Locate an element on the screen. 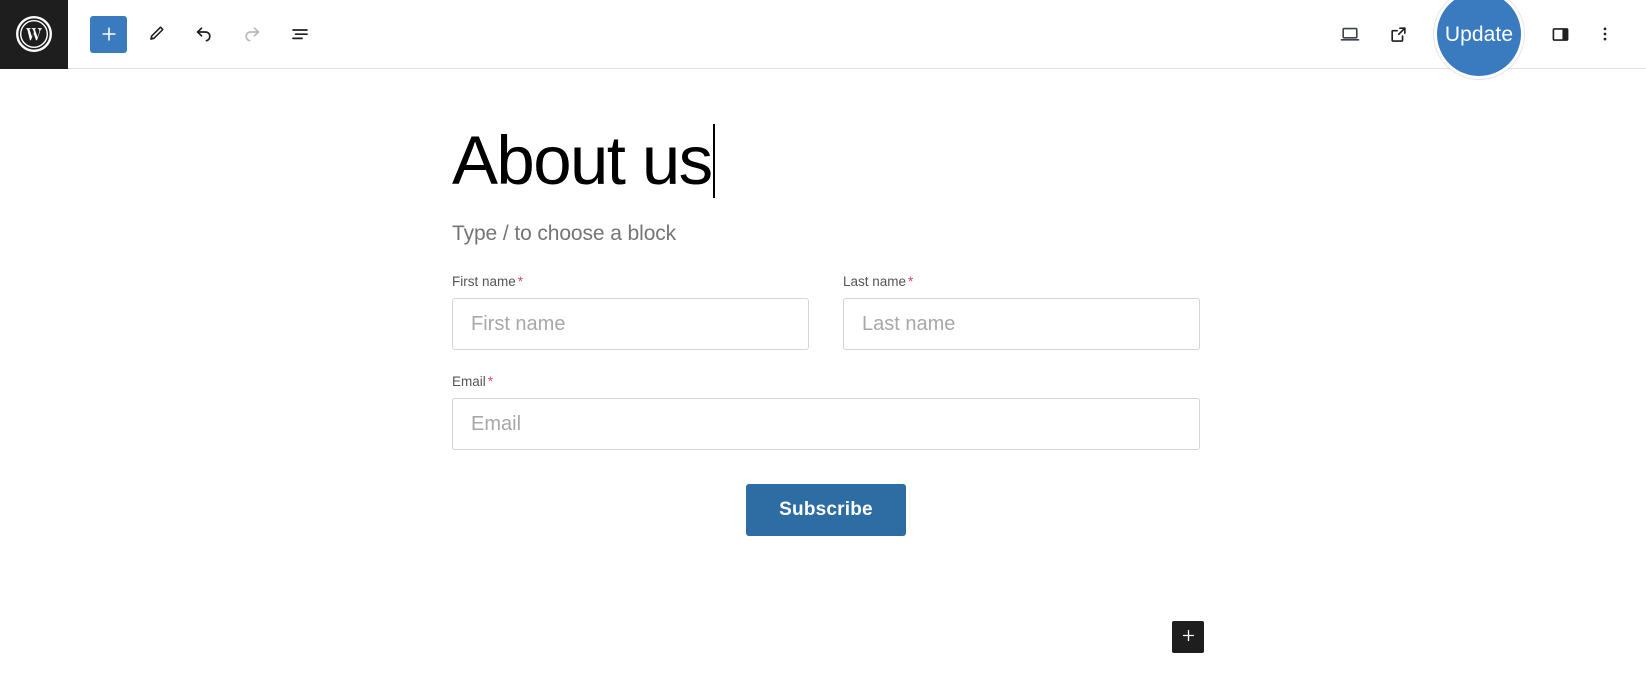  text-caret is located at coordinates (713, 161).